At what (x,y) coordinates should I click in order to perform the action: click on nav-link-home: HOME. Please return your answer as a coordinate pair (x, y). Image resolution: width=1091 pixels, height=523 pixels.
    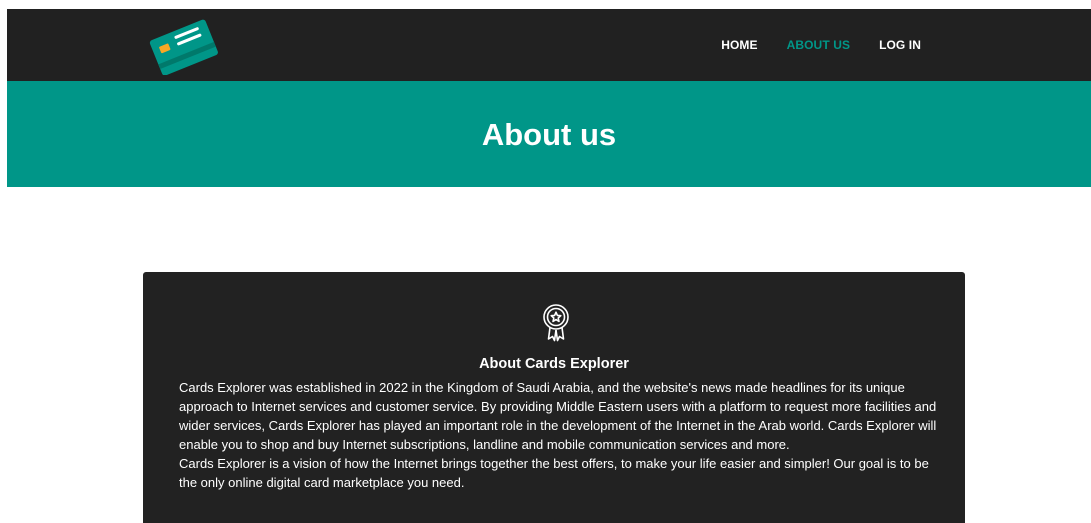
    Looking at the image, I should click on (739, 45).